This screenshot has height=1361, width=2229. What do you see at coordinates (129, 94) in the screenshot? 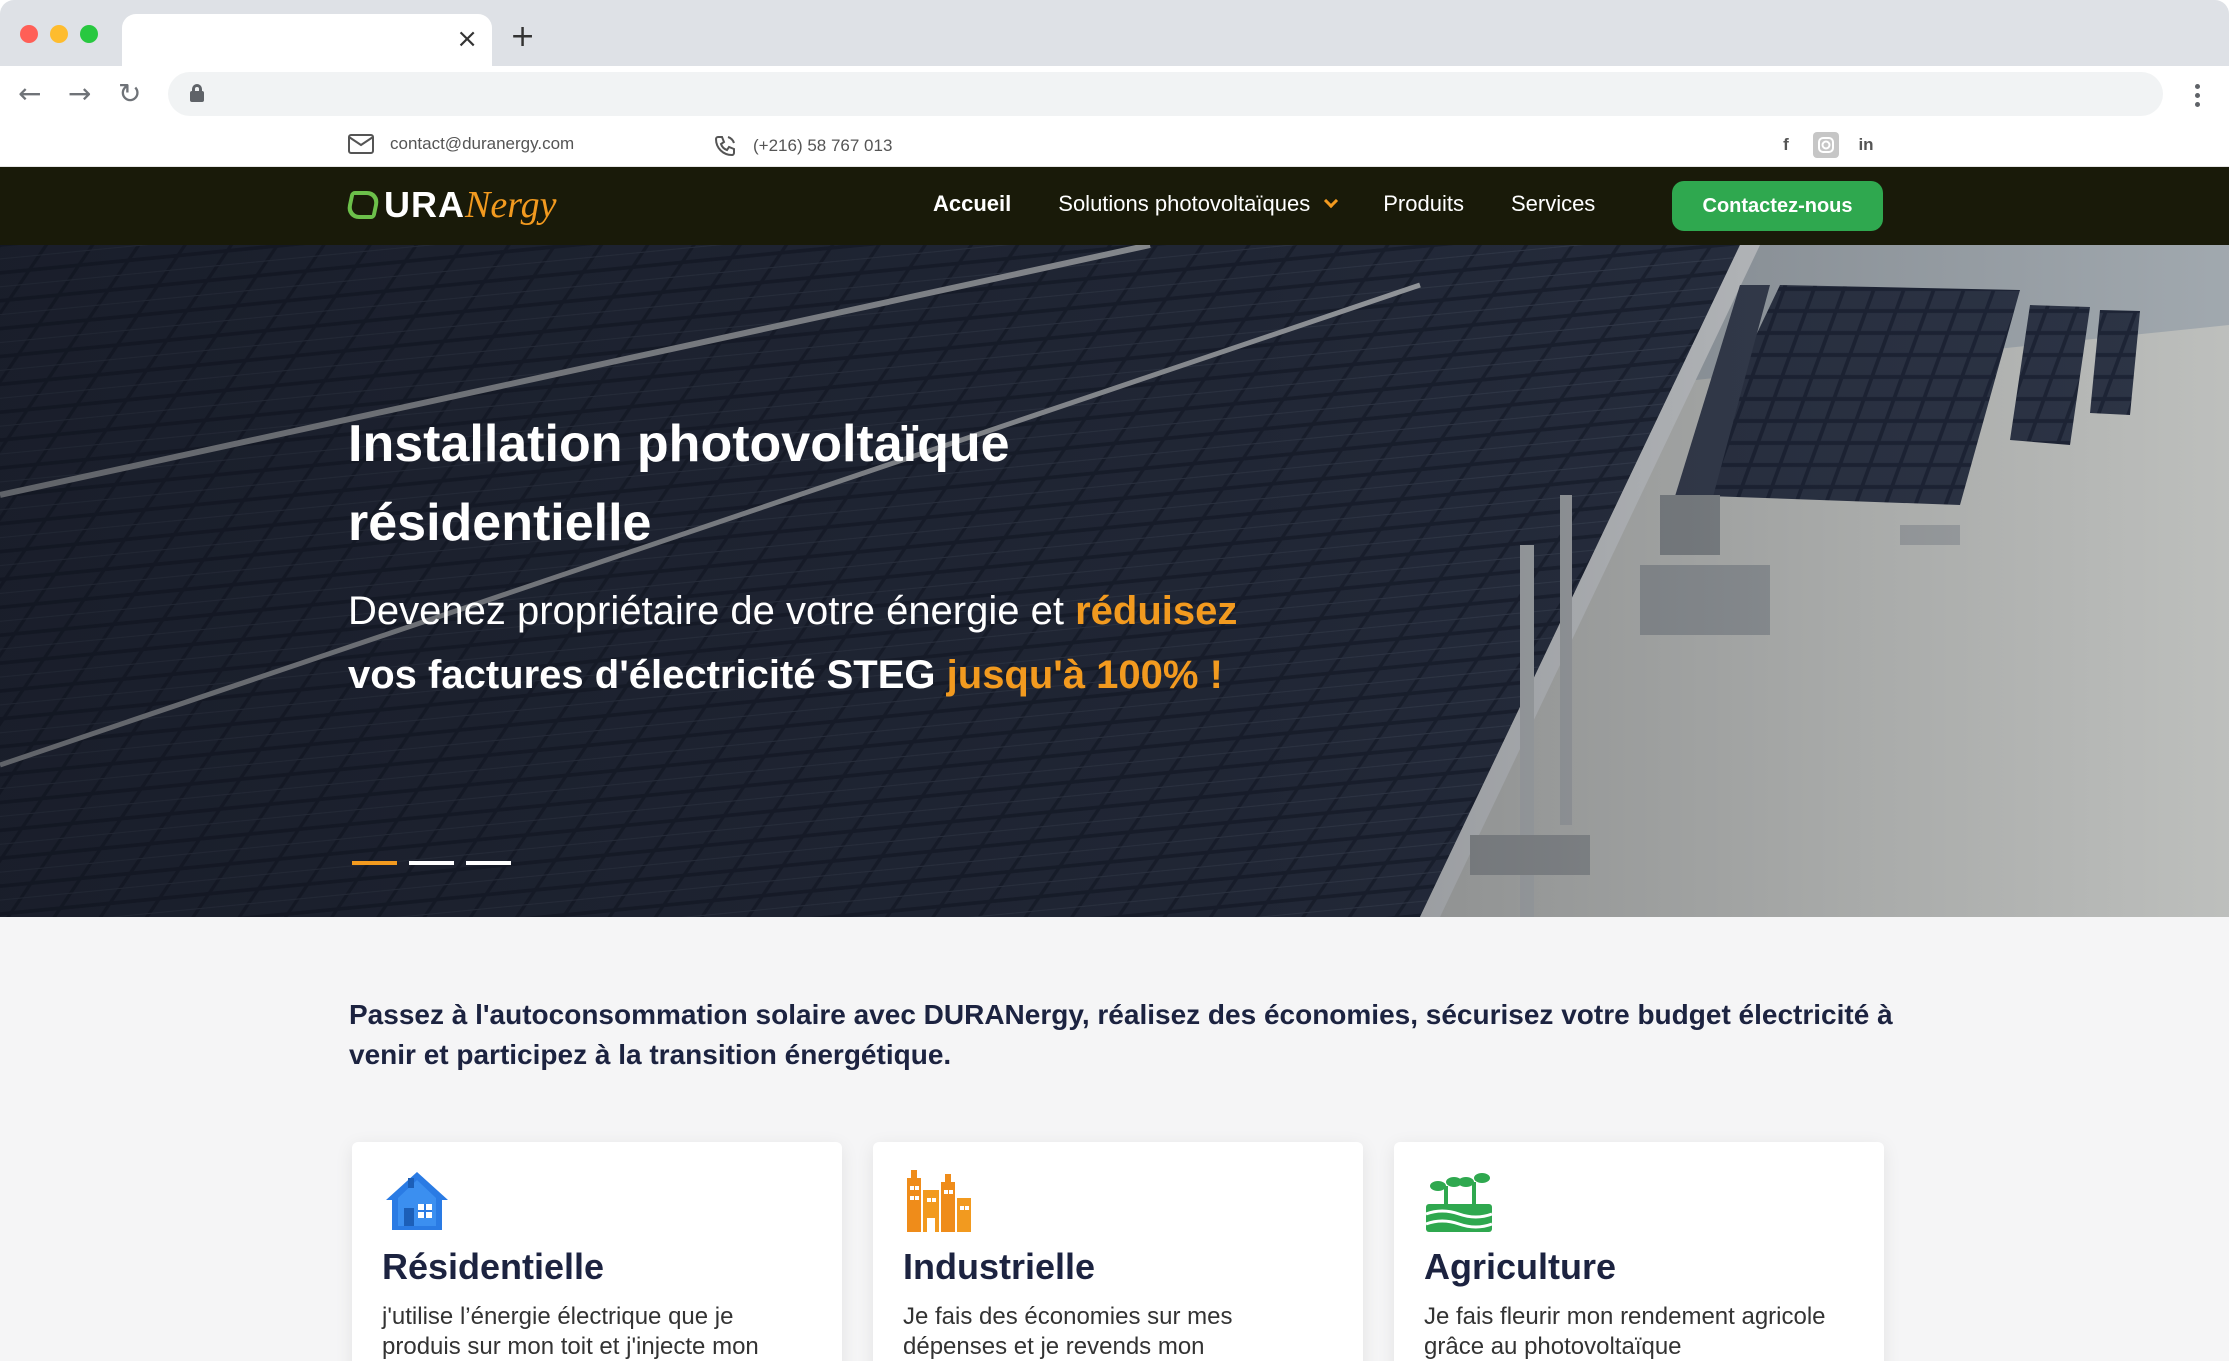
I see `reload-button: ↻` at bounding box center [129, 94].